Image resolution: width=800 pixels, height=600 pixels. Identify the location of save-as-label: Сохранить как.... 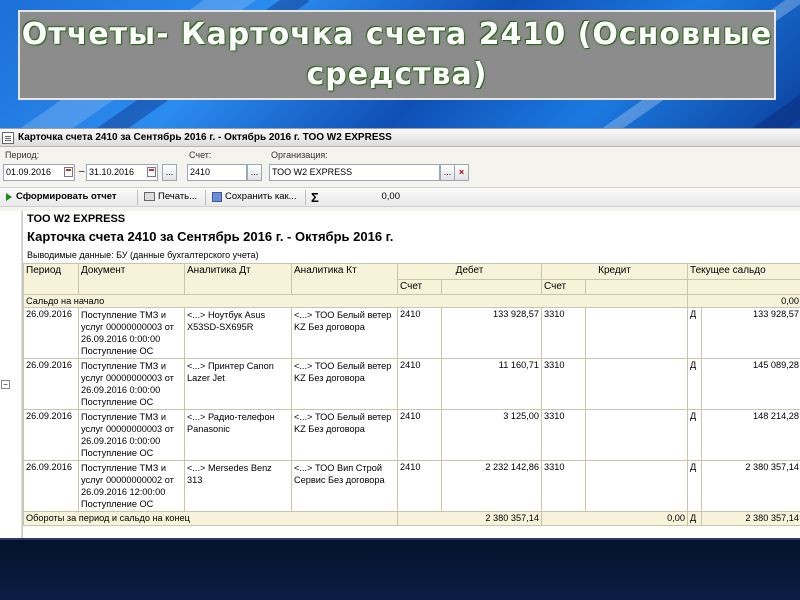
(261, 196).